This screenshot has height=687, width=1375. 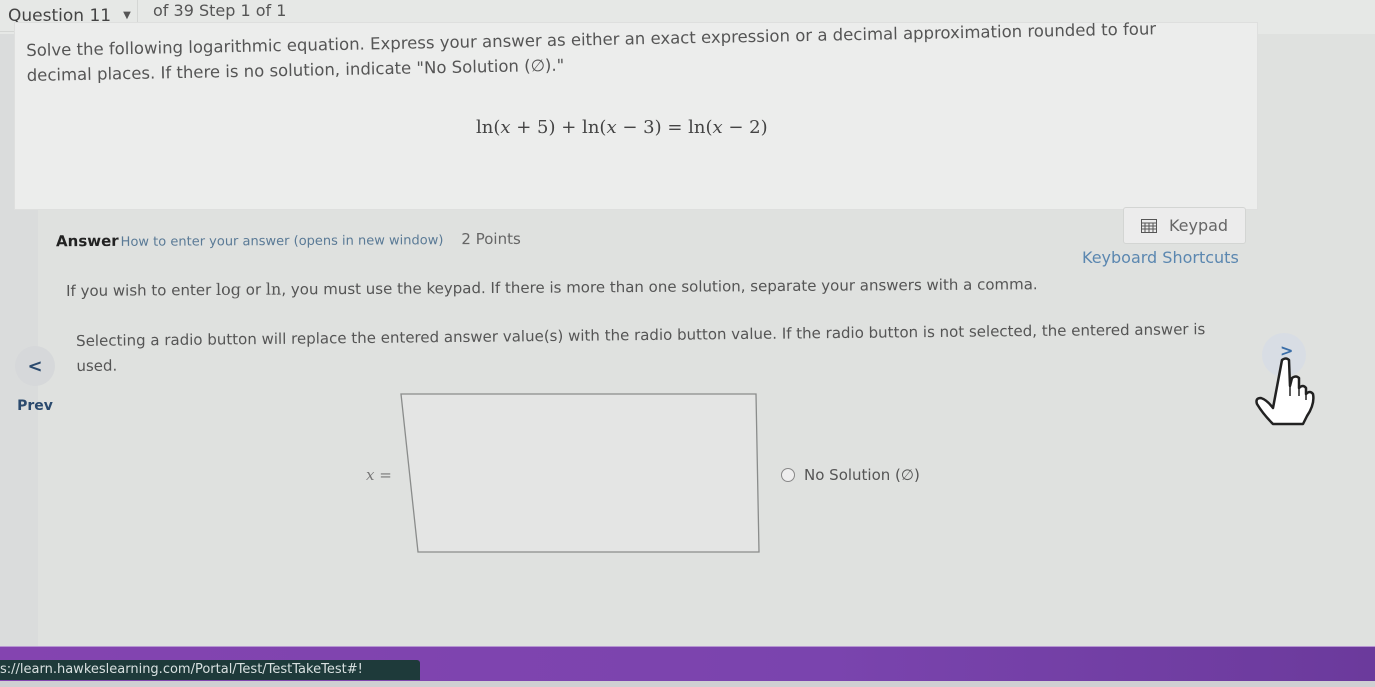 I want to click on question-progress: of 39 Step 1 of 1, so click(x=220, y=10).